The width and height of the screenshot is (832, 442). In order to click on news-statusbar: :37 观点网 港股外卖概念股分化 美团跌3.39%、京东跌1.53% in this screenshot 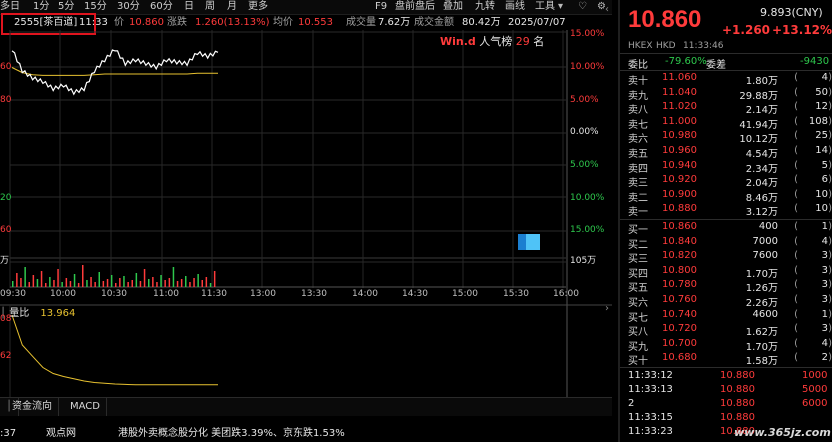, I will do `click(306, 434)`.